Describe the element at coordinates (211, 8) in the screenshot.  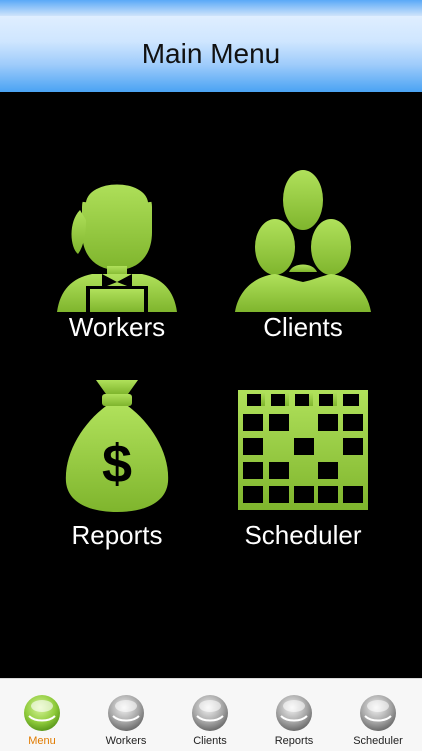
I see `header-top-strip` at that location.